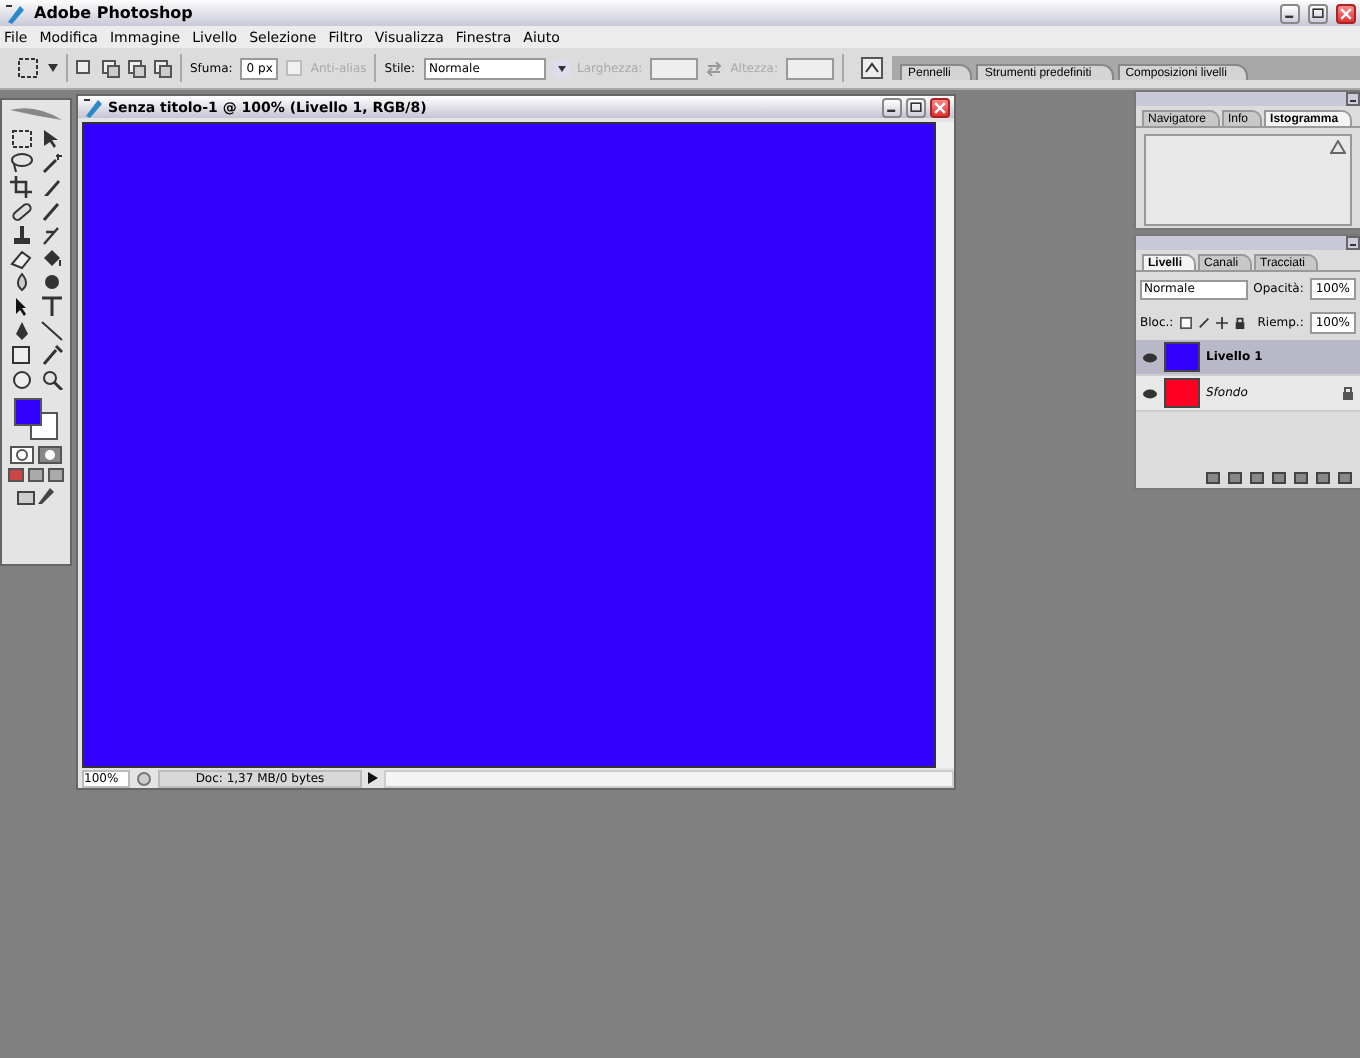 The image size is (1360, 1058). What do you see at coordinates (51, 283) in the screenshot?
I see `sponge-icon` at bounding box center [51, 283].